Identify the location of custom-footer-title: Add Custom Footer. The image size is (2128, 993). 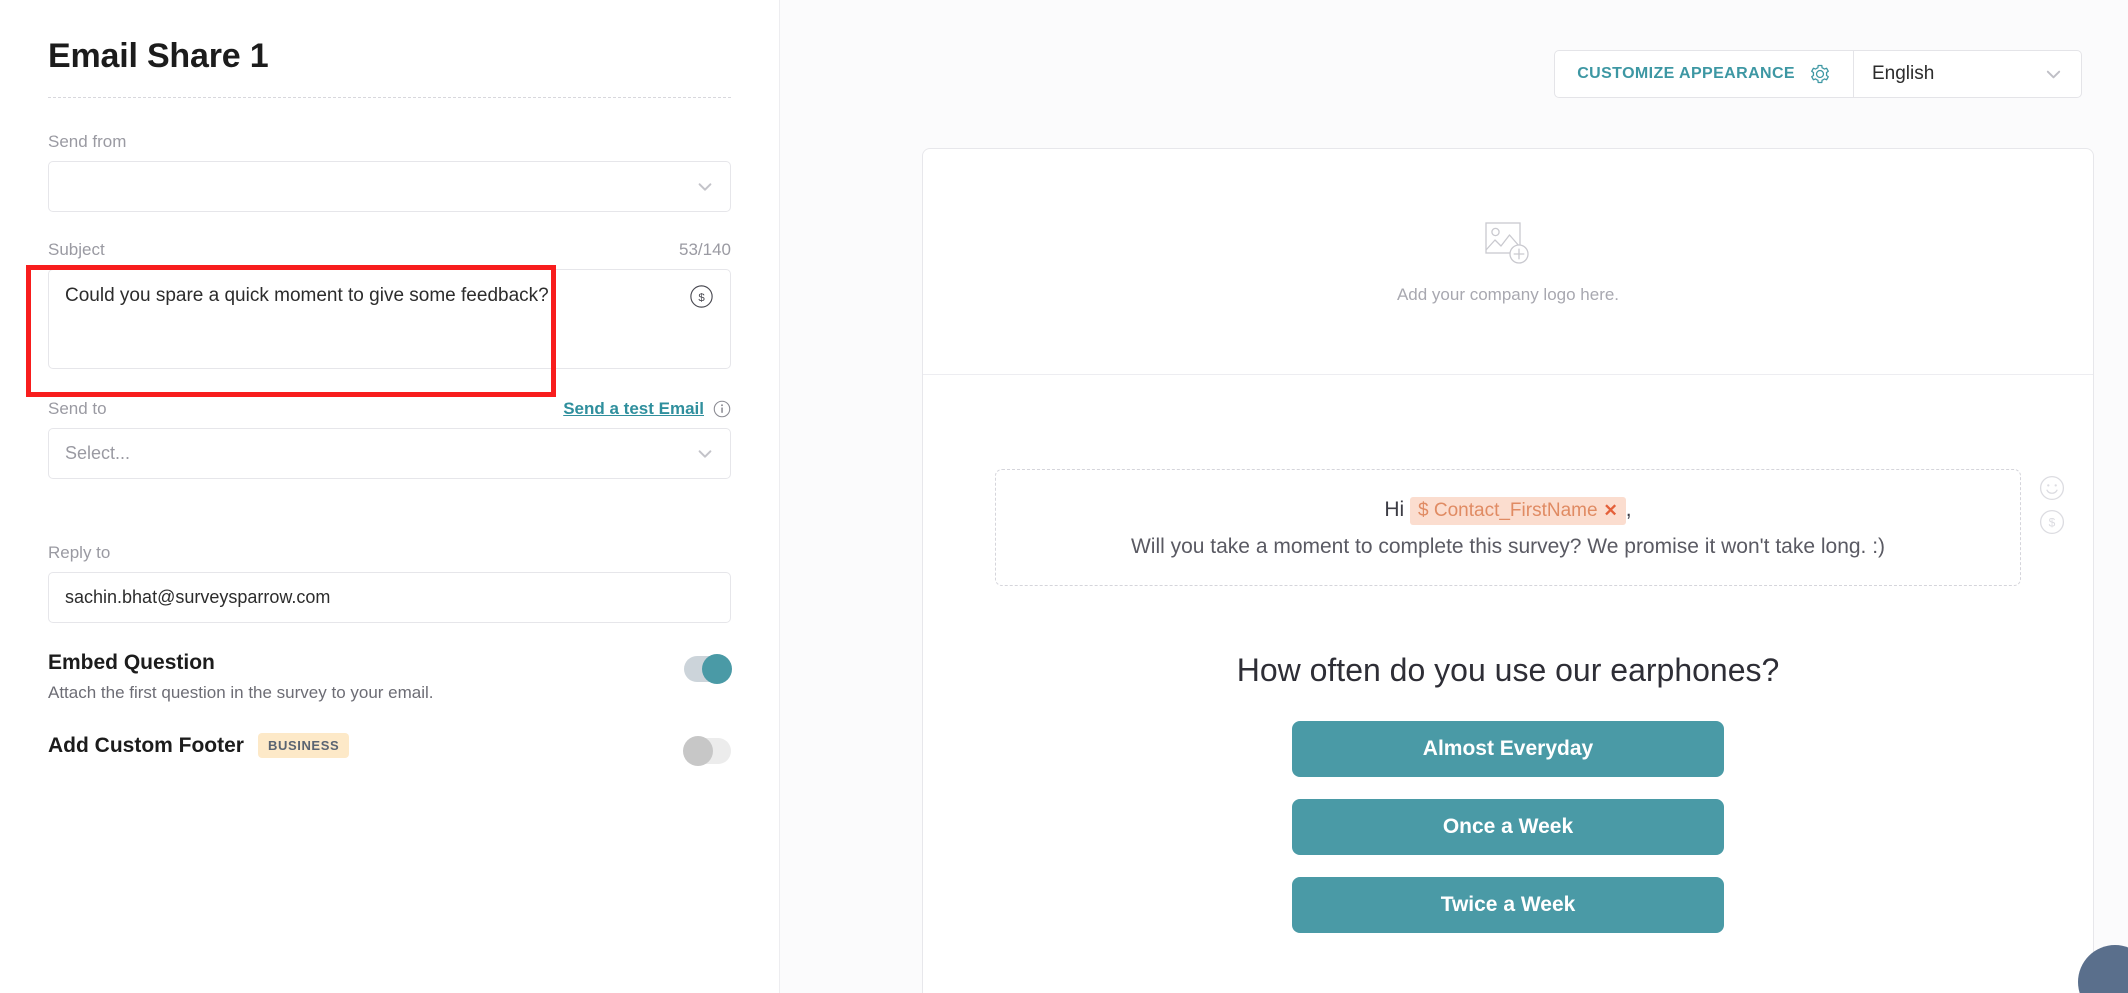
(146, 745).